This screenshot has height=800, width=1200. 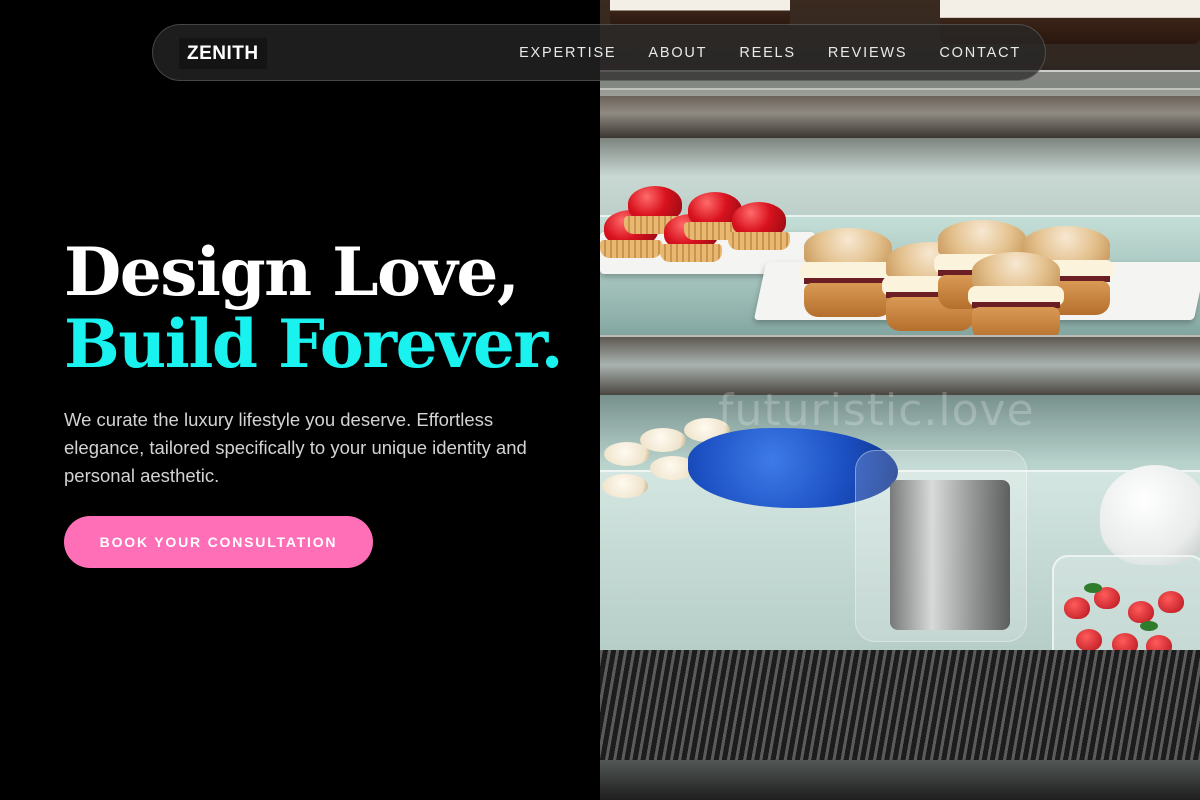 What do you see at coordinates (1150, 515) in the screenshot?
I see `white-bowl` at bounding box center [1150, 515].